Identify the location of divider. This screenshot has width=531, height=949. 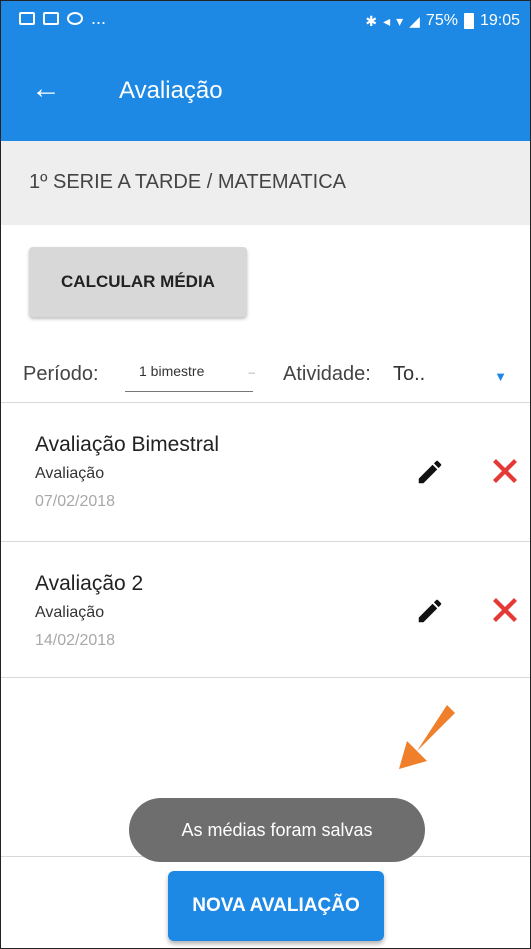
(265, 677).